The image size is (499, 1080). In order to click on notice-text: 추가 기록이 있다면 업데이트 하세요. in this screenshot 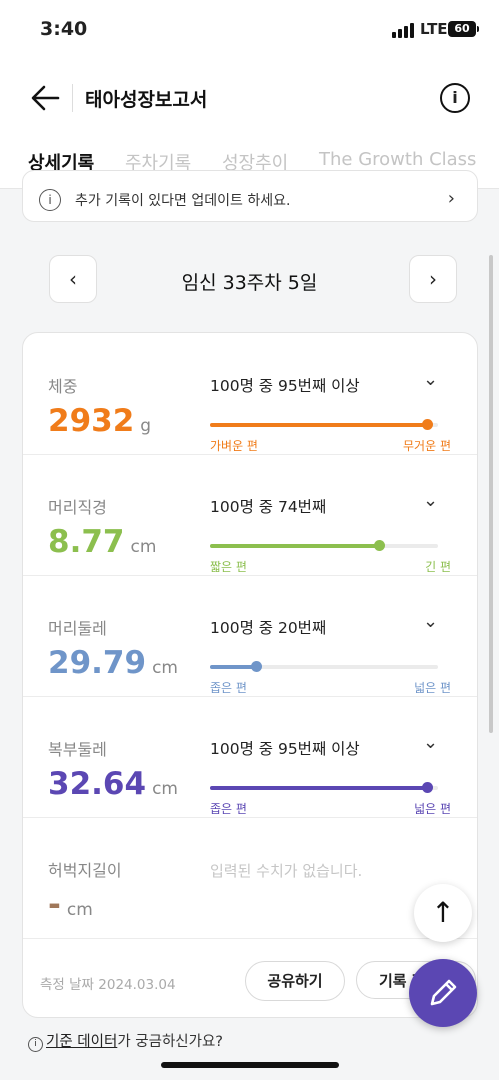, I will do `click(183, 201)`.